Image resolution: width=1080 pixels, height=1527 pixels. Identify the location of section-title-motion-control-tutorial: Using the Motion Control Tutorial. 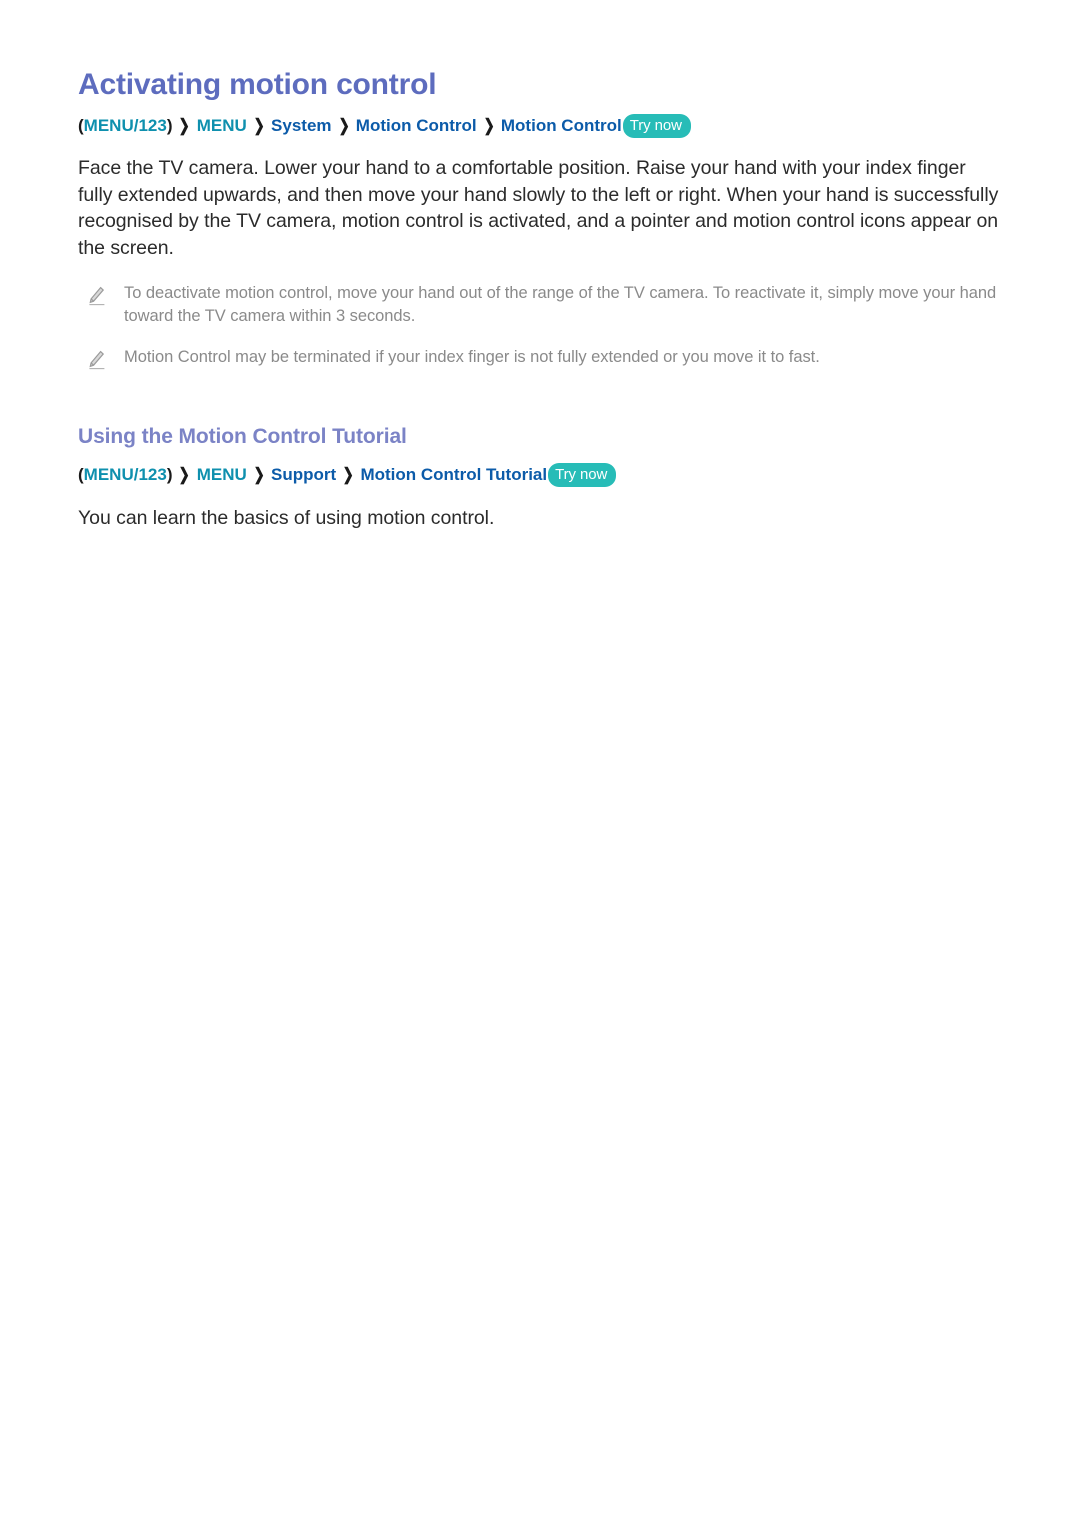
(242, 436).